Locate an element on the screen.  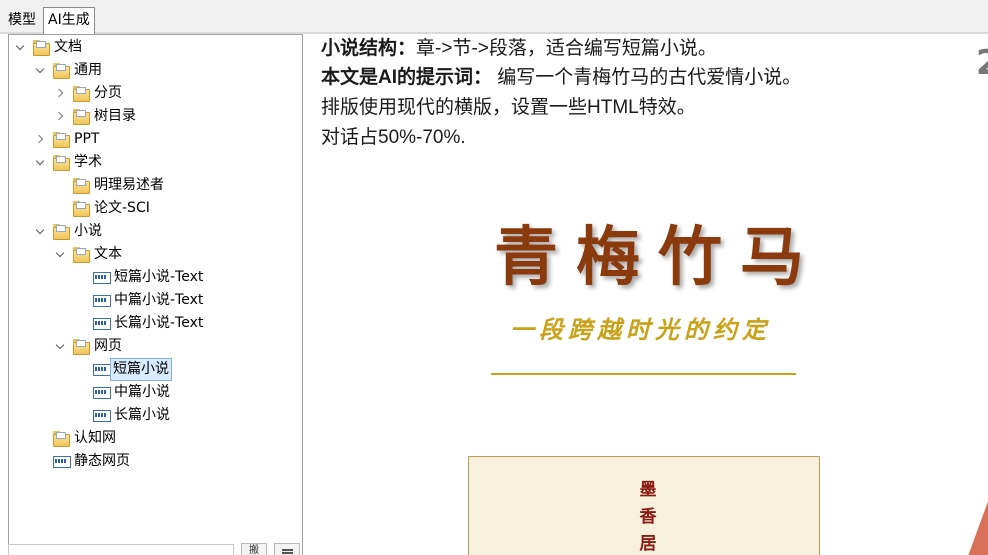
tree-node-label: 中篇小说 is located at coordinates (142, 392).